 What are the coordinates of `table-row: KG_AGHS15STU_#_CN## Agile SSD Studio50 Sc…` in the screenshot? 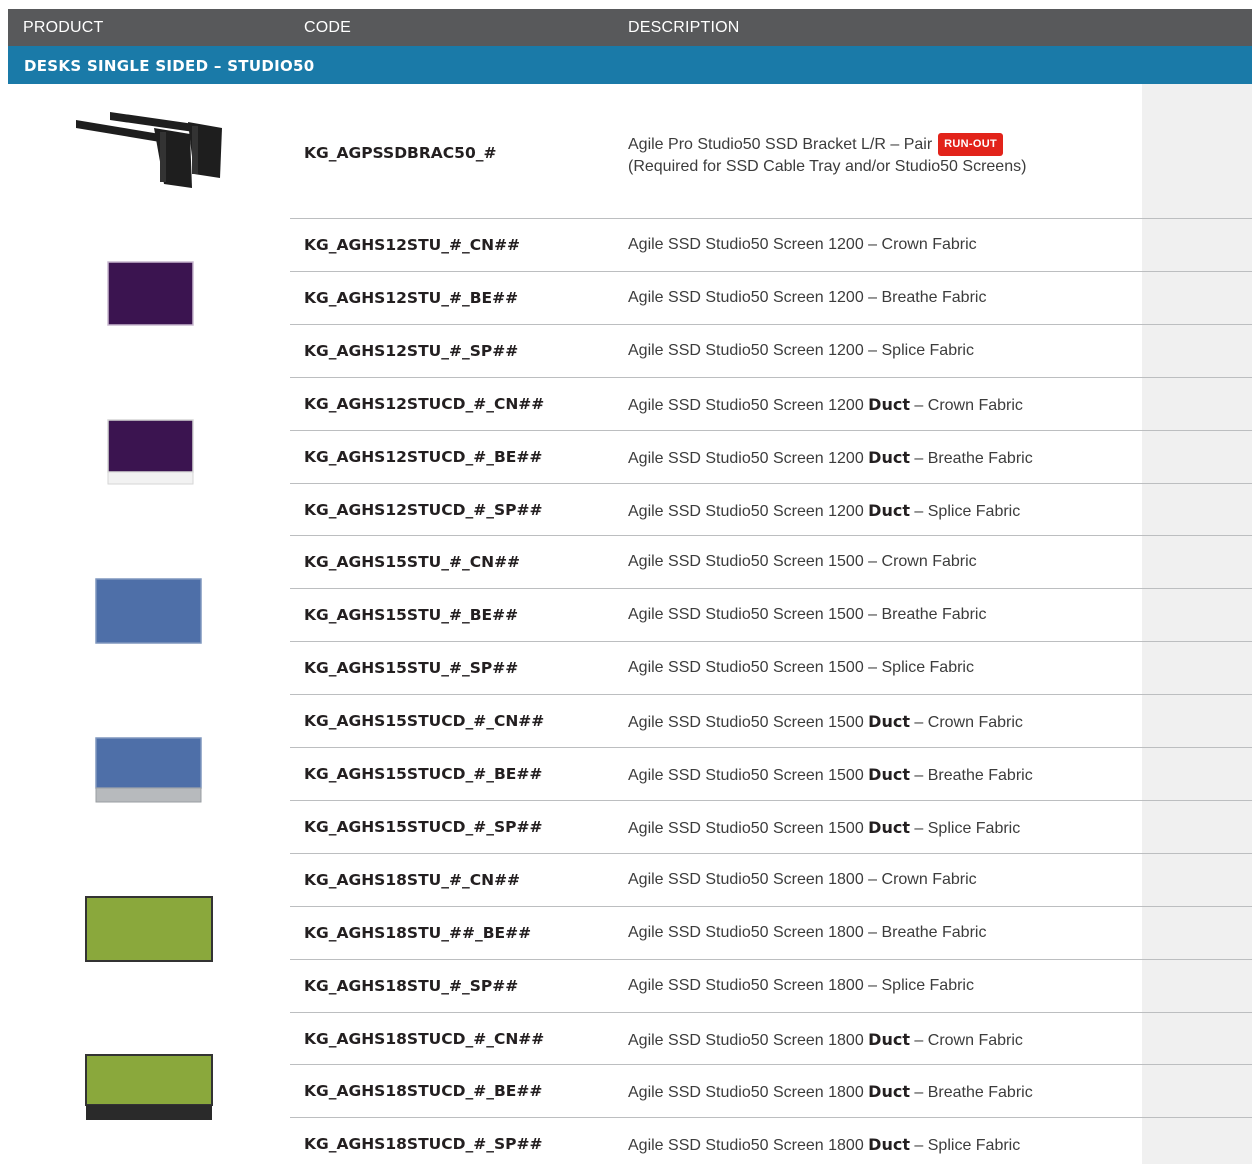 It's located at (771, 562).